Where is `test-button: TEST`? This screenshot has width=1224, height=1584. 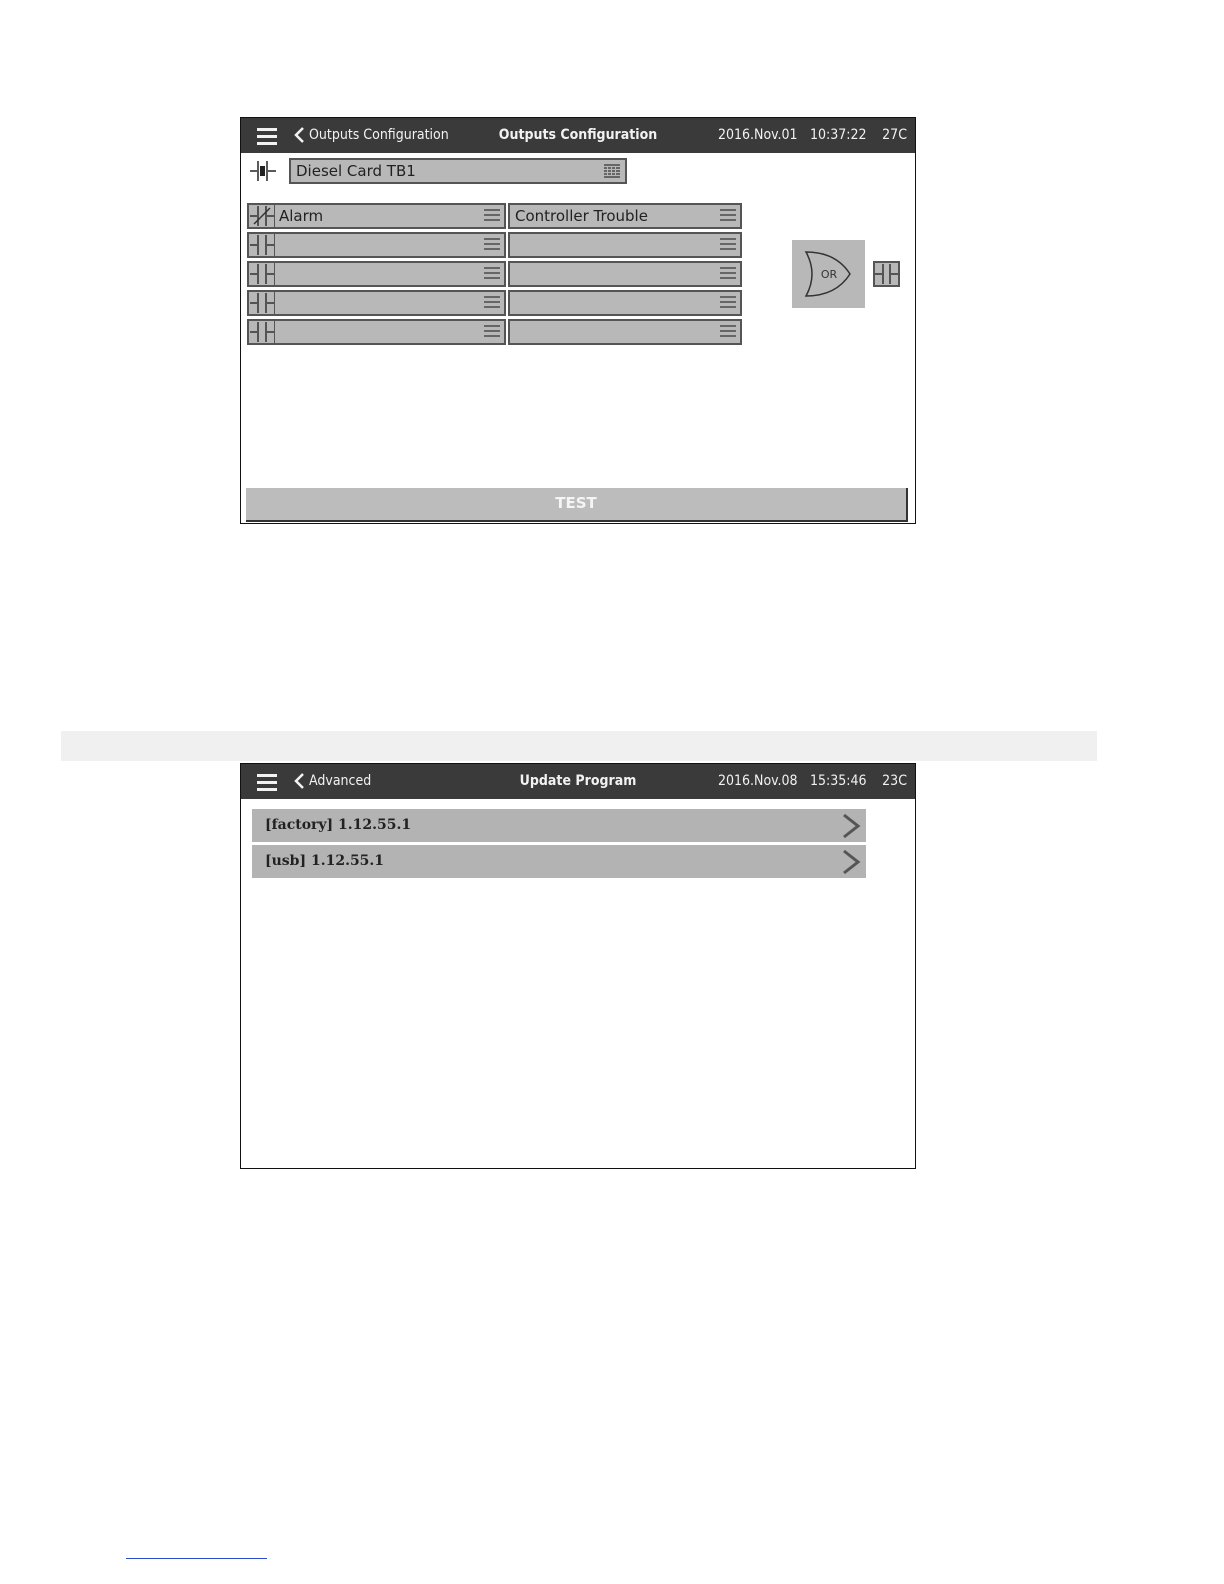 test-button: TEST is located at coordinates (577, 505).